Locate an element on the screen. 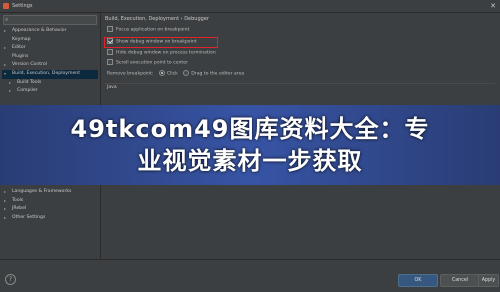 This screenshot has height=292, width=500. sidebar-item-build-tools: ▸ Build Tools is located at coordinates (50, 83).